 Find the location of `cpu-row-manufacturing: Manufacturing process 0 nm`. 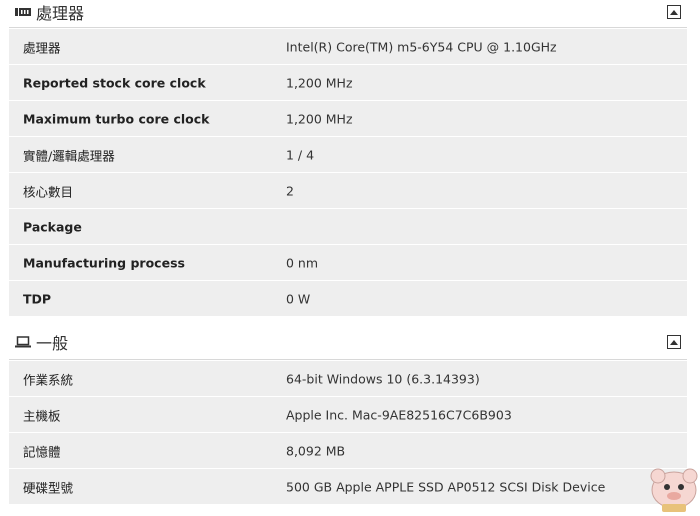

cpu-row-manufacturing: Manufacturing process 0 nm is located at coordinates (348, 262).